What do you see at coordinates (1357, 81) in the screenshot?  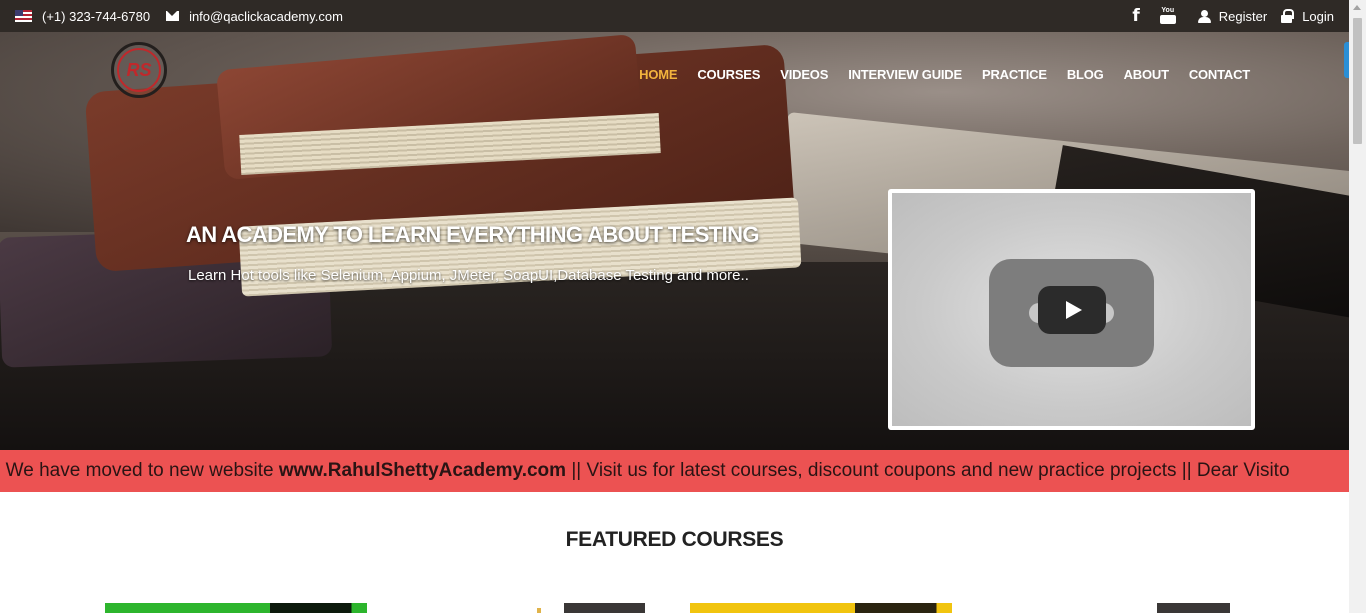 I see `scroll-thumb` at bounding box center [1357, 81].